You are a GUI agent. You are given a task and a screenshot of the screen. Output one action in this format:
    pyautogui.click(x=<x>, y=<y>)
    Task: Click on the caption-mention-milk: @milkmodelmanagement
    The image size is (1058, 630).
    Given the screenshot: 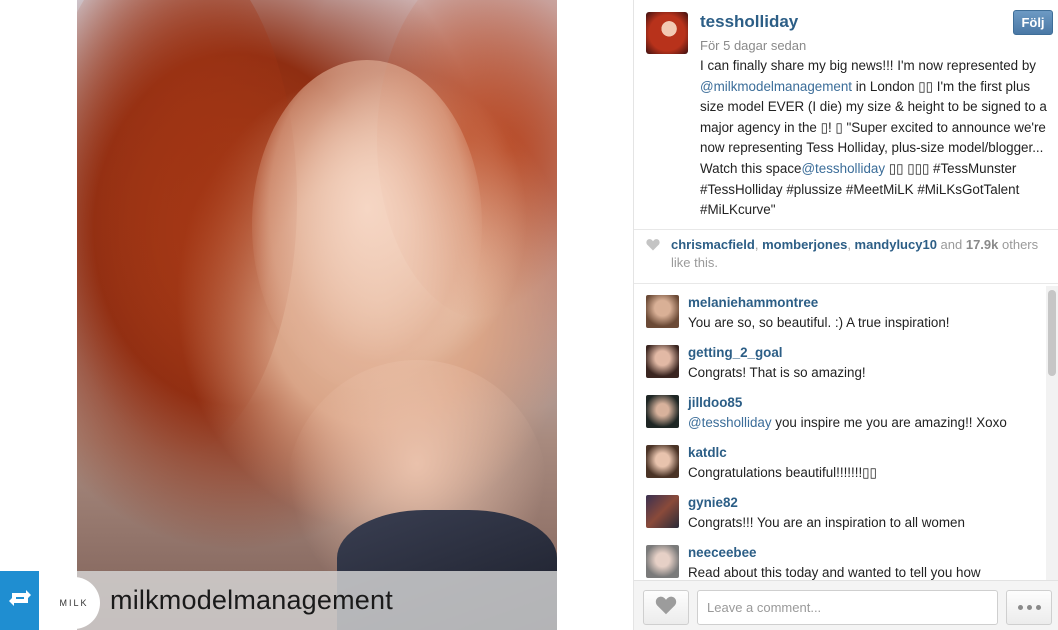 What is the action you would take?
    pyautogui.click(x=776, y=86)
    